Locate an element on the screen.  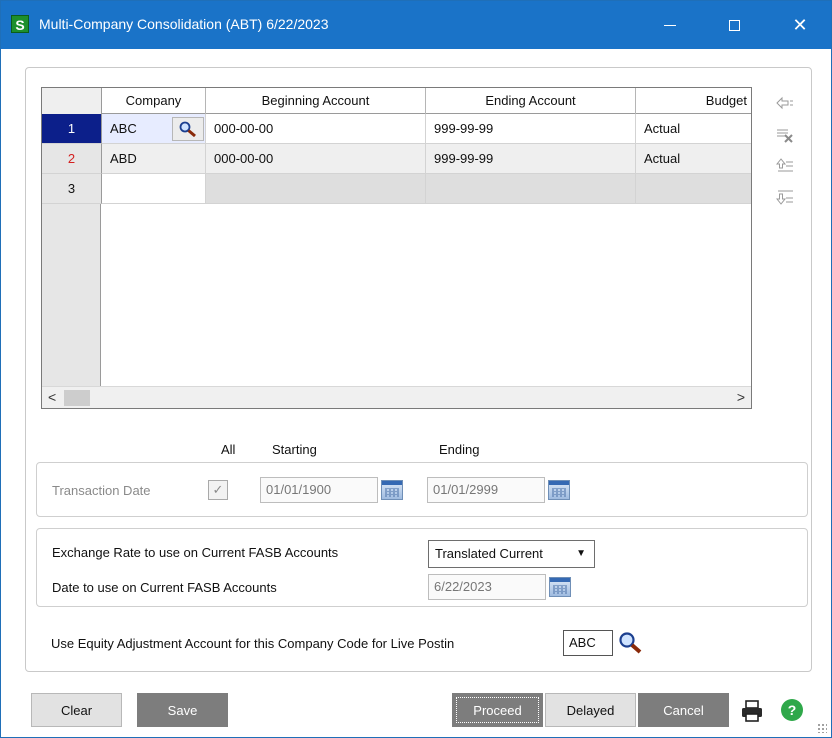
scroll-right-icon: > is located at coordinates (741, 397).